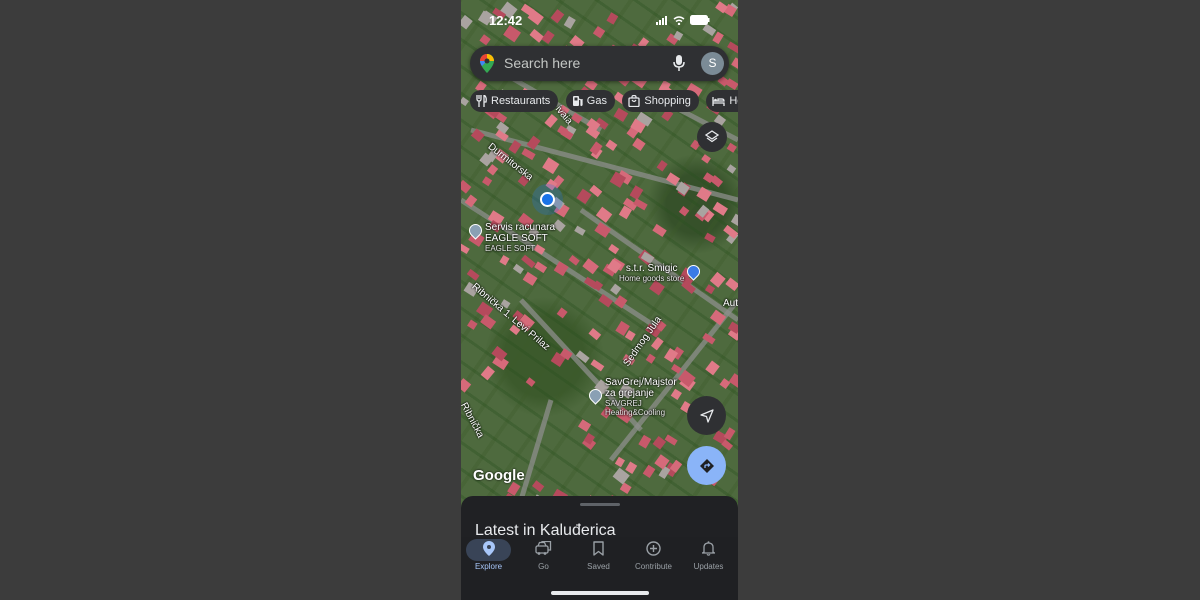  I want to click on layers-button, so click(712, 137).